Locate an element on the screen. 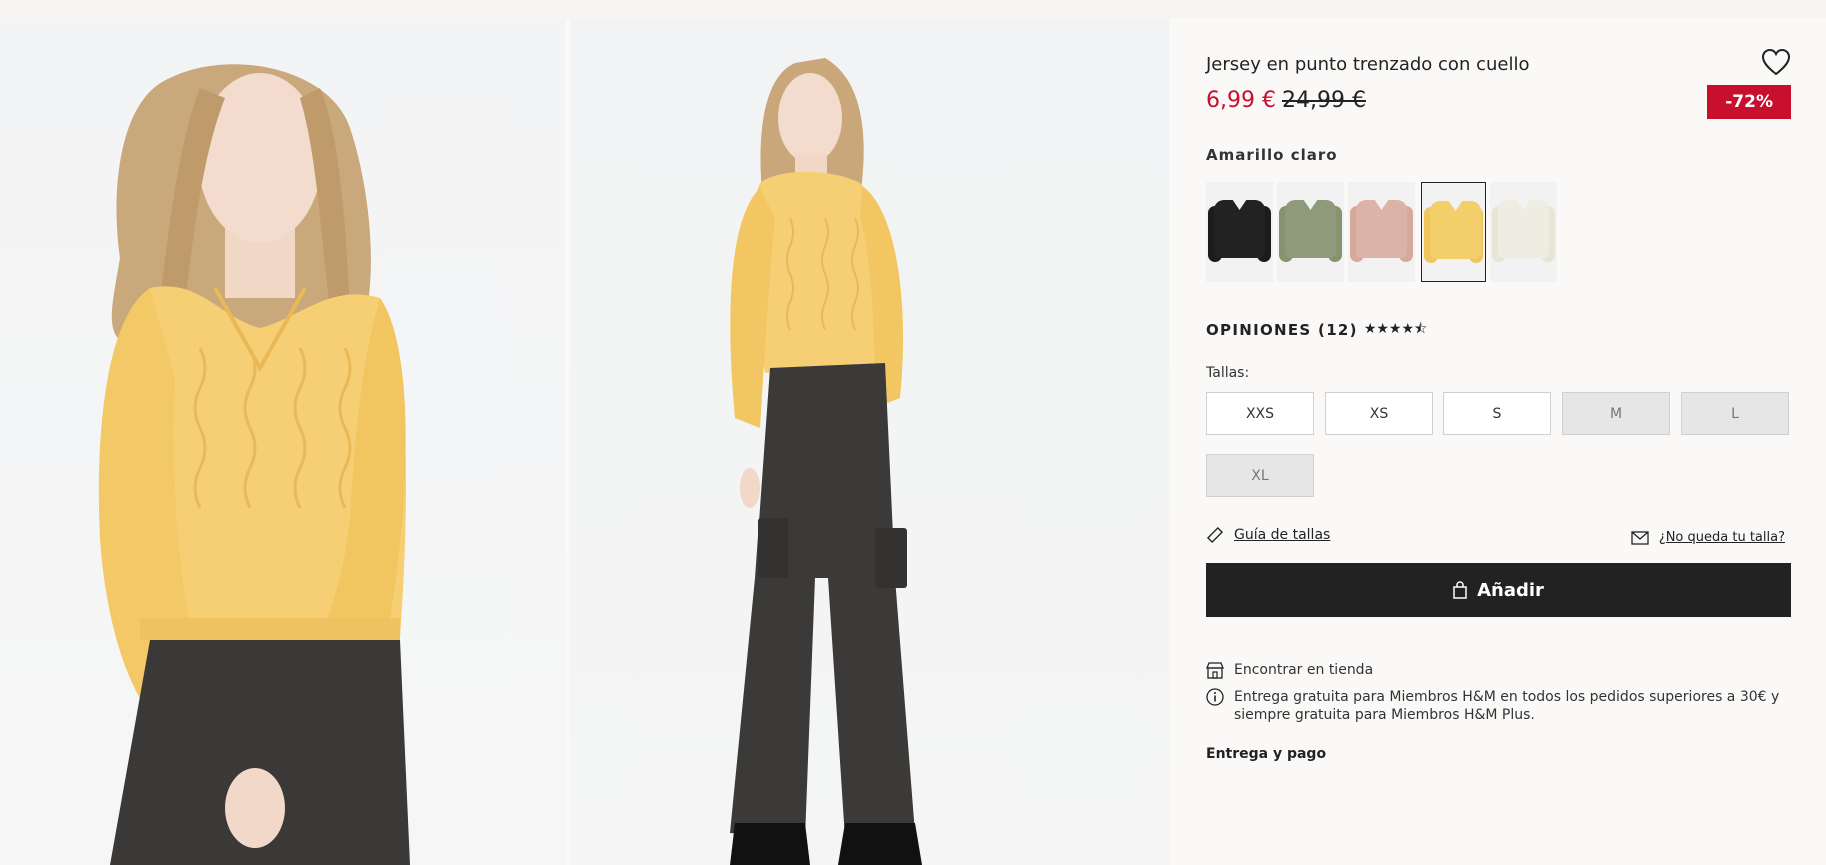 The width and height of the screenshot is (1826, 865). ruler-icon is located at coordinates (1215, 535).